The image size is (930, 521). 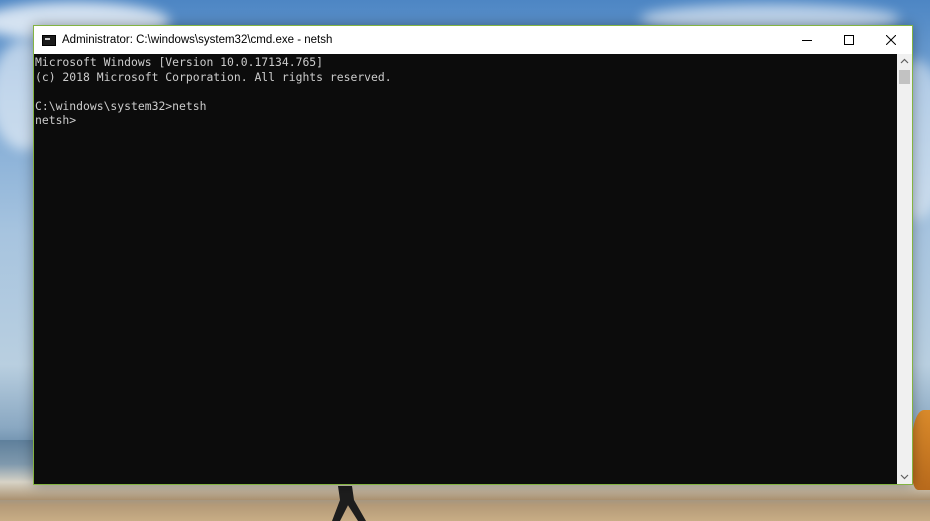 I want to click on cmd-app-icon, so click(x=49, y=40).